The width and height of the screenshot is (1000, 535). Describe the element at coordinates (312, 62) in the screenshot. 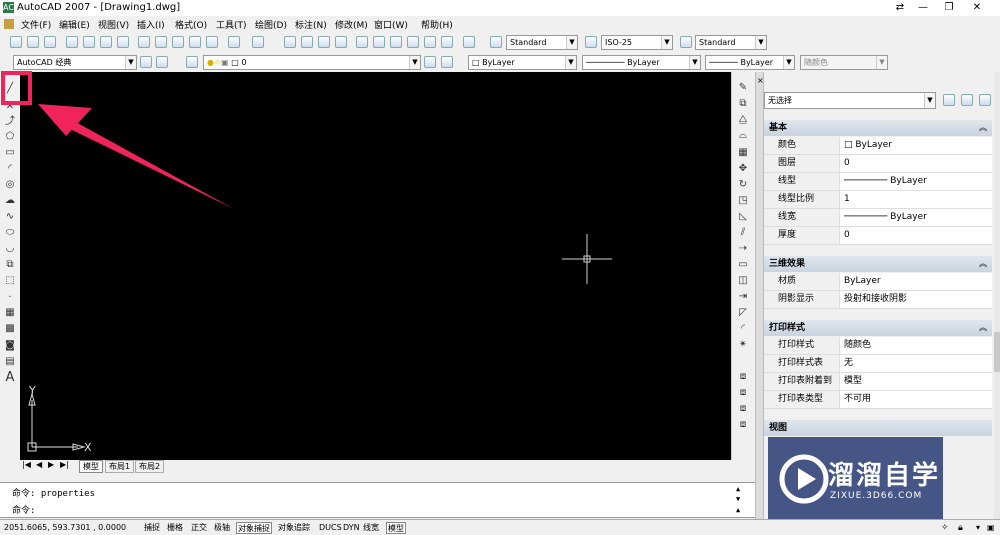

I see `layer-select: ●☼▣ □ 0 ▼` at that location.